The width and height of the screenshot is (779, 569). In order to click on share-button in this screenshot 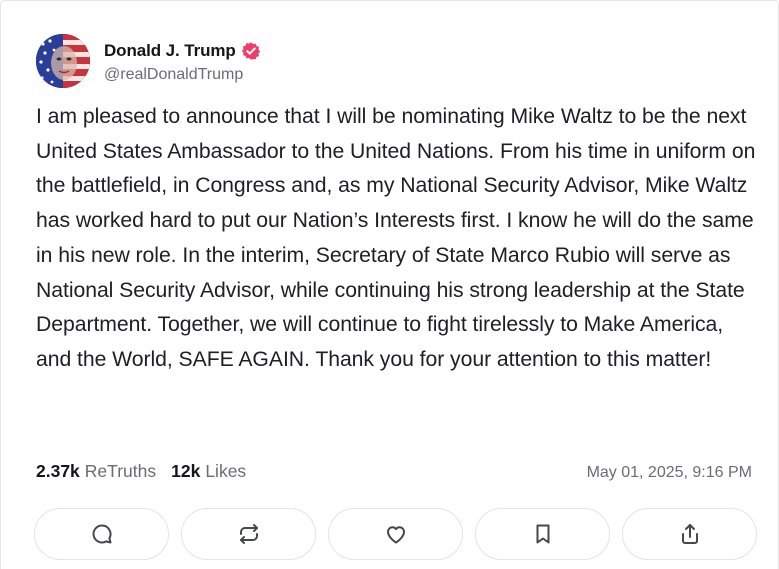, I will do `click(689, 534)`.